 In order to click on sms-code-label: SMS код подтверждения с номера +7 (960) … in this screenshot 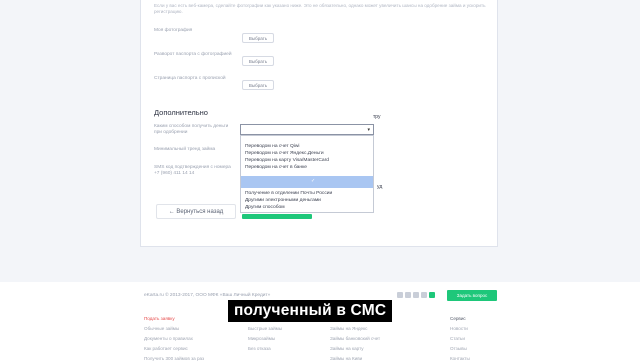, I will do `click(192, 170)`.